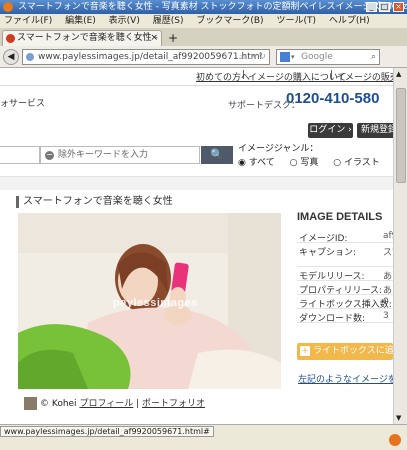 Image resolution: width=407 pixels, height=450 pixels. I want to click on genre-radio-all: ◉ すべて, so click(259, 163).